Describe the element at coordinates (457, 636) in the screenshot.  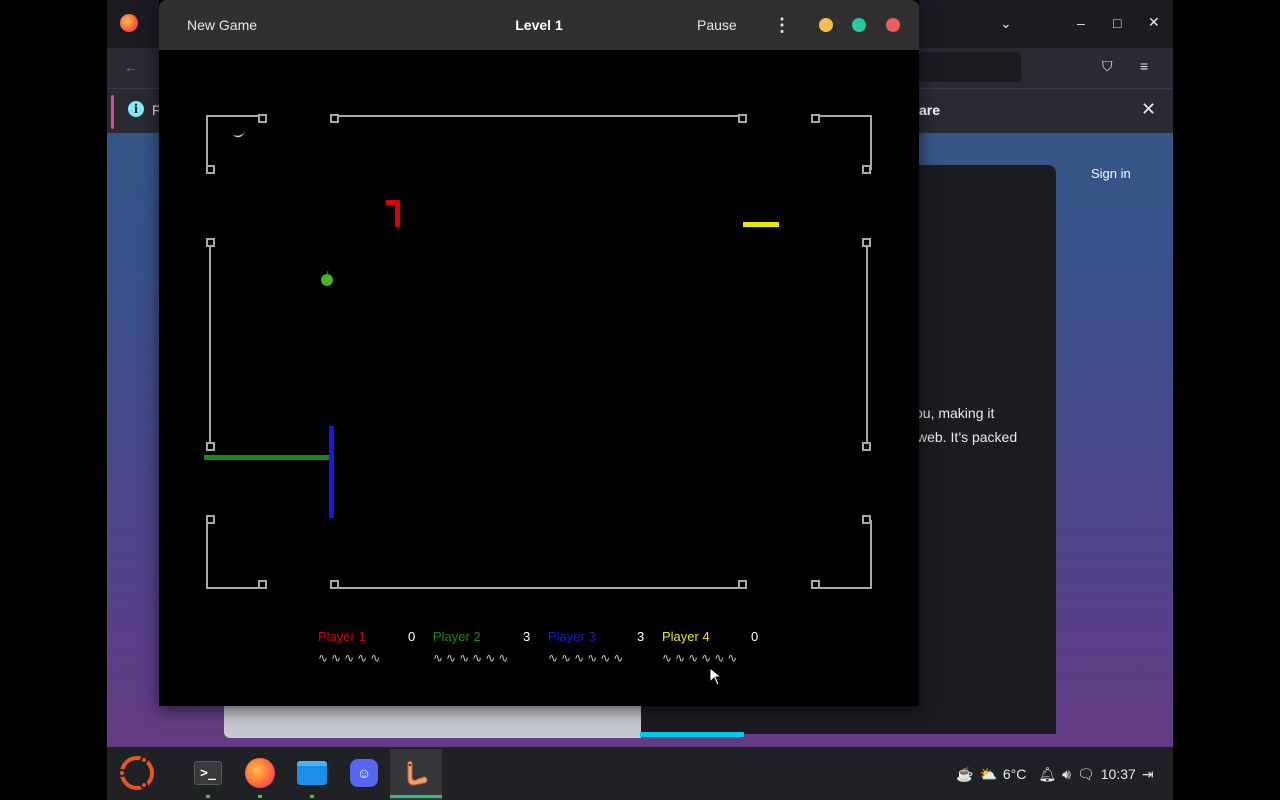
I see `player2-name: Player 2` at that location.